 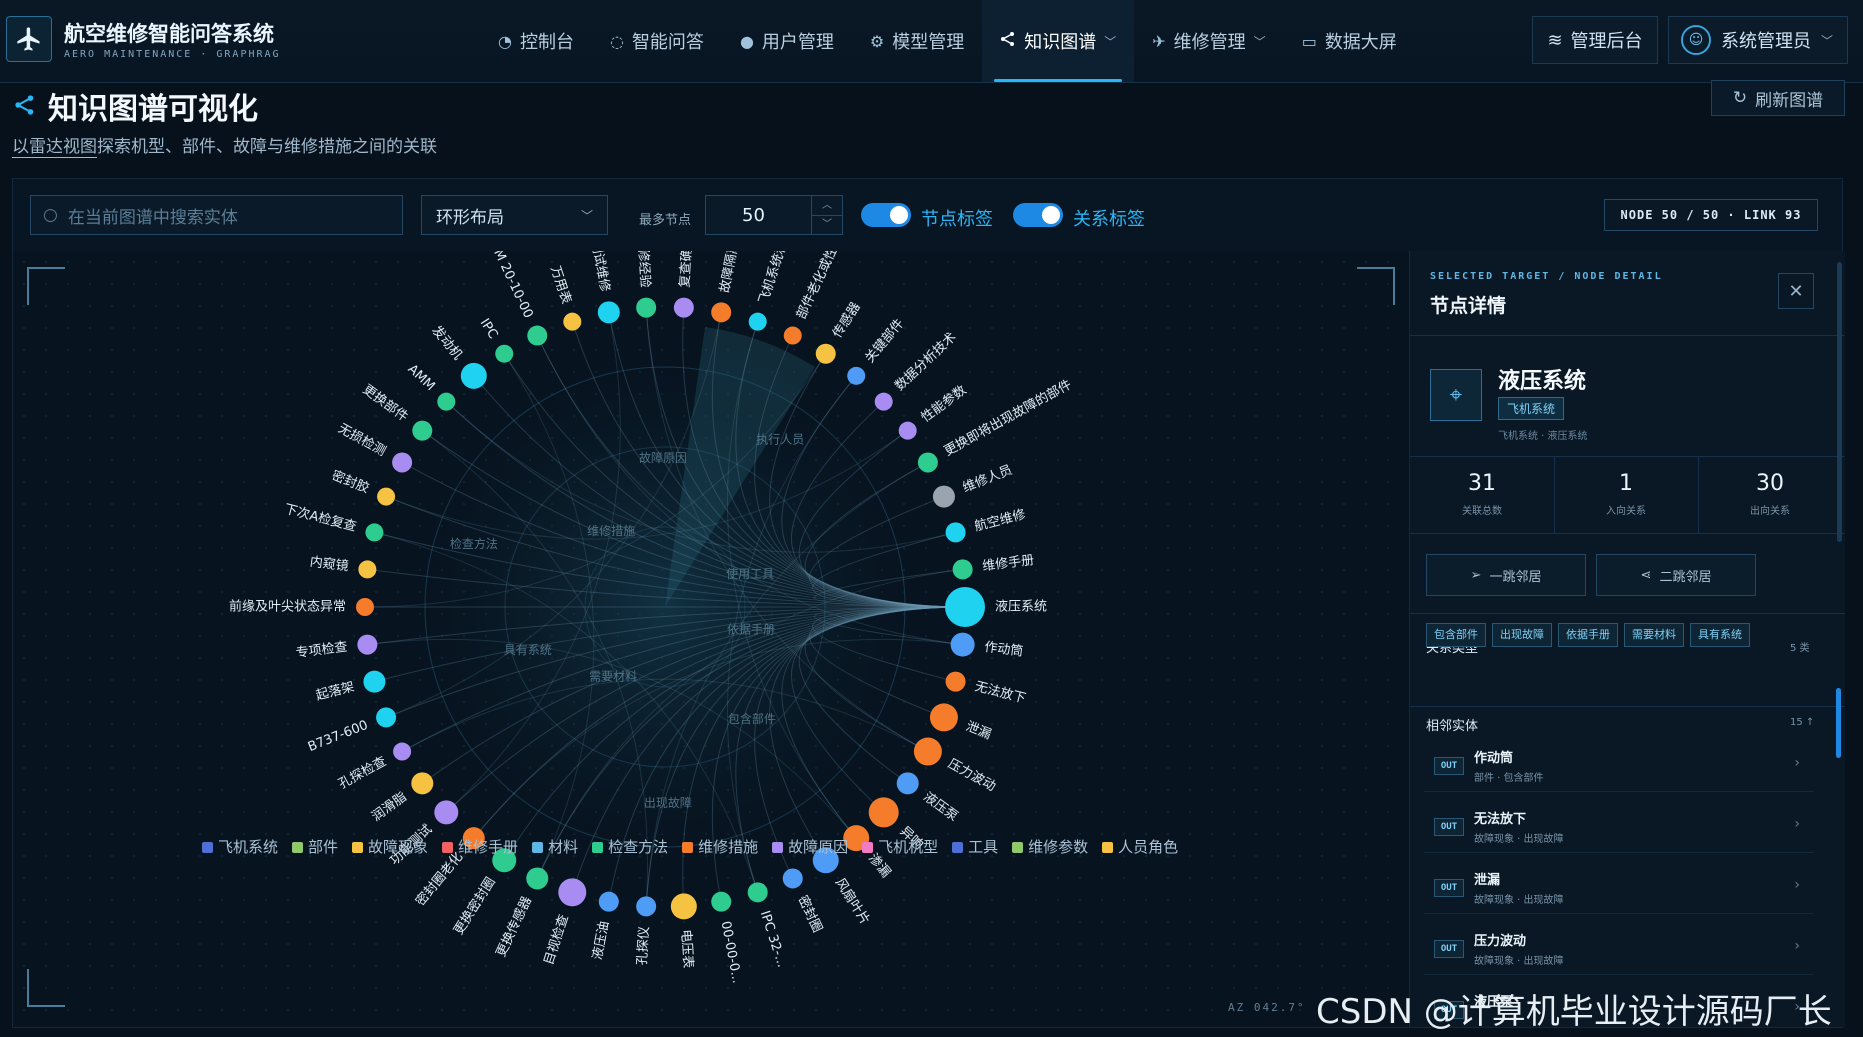 I want to click on close-icon: ✕, so click(x=1796, y=291).